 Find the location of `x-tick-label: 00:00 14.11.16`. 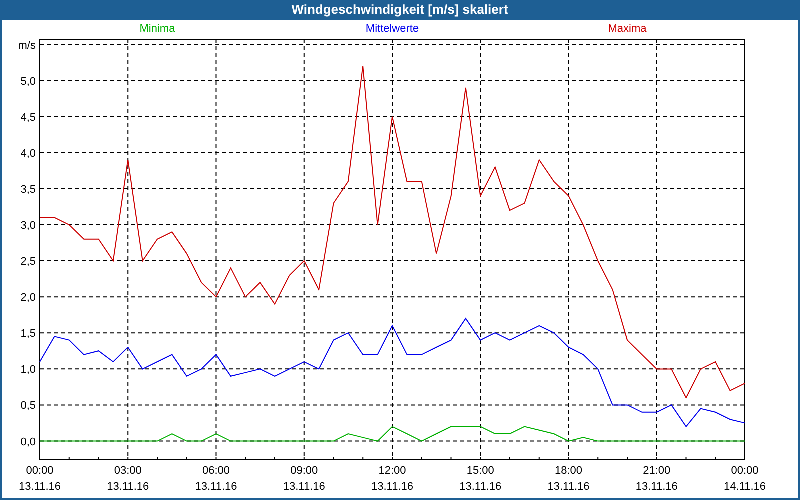

x-tick-label: 00:00 14.11.16 is located at coordinates (745, 479).